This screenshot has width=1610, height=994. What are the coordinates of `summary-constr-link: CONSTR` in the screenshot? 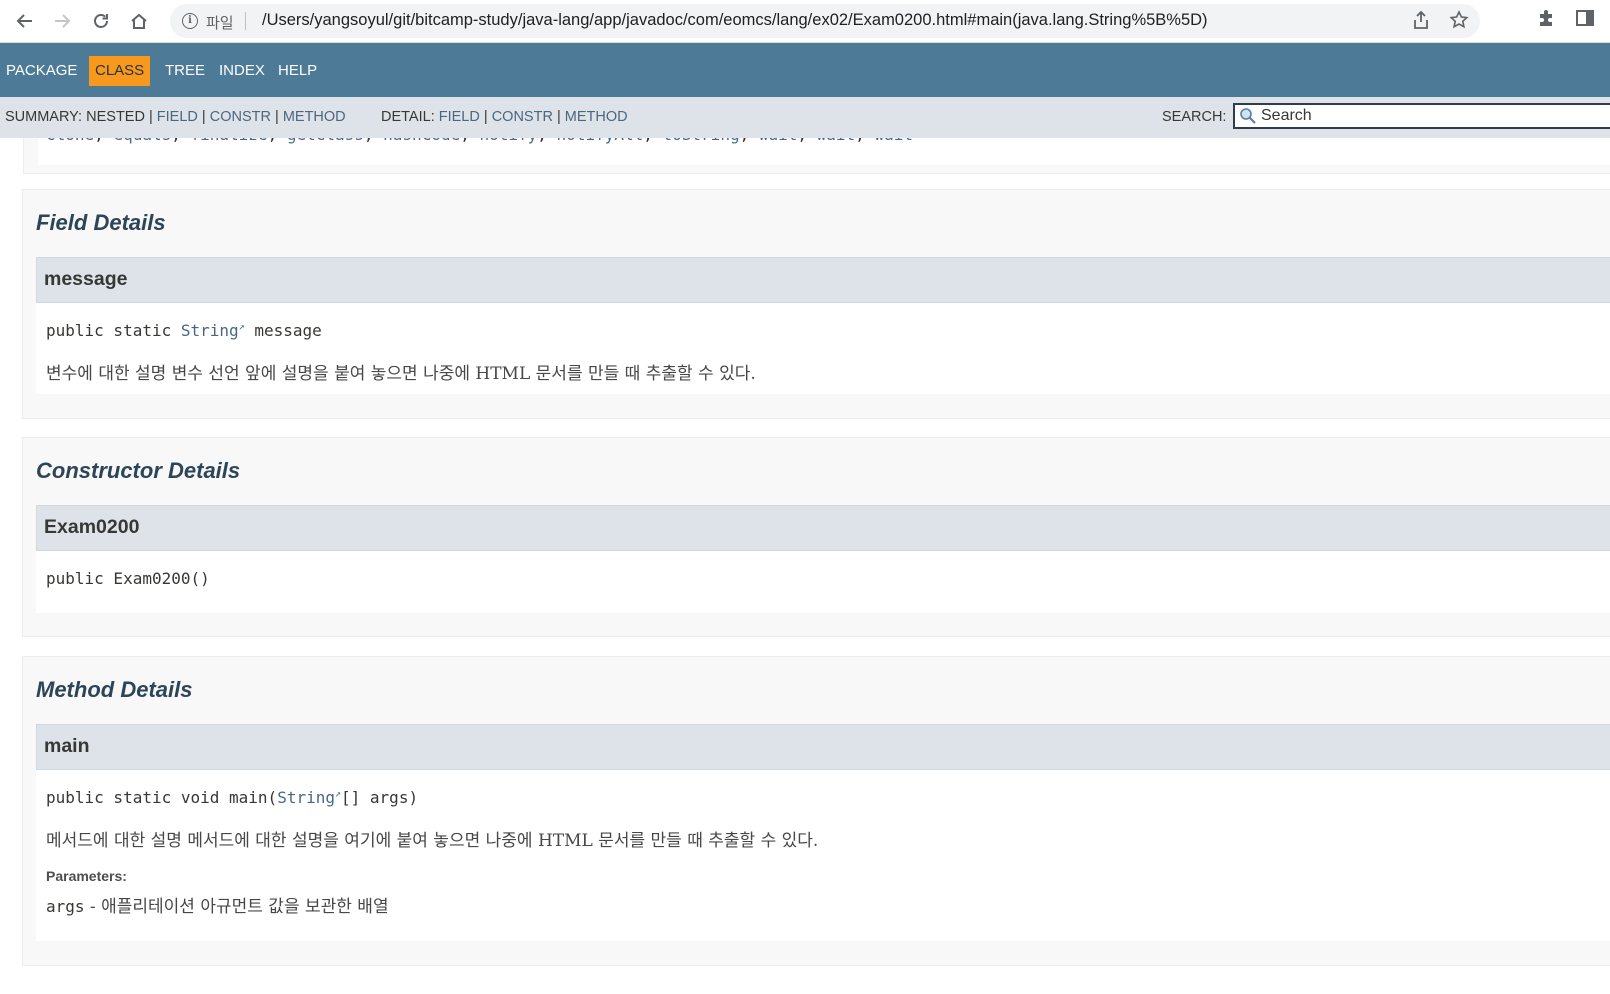 It's located at (240, 117).